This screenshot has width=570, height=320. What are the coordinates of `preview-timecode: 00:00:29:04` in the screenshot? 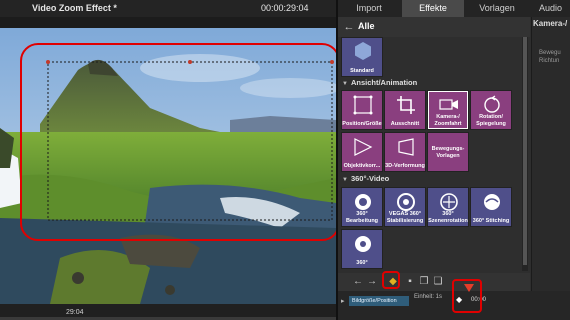 It's located at (285, 8).